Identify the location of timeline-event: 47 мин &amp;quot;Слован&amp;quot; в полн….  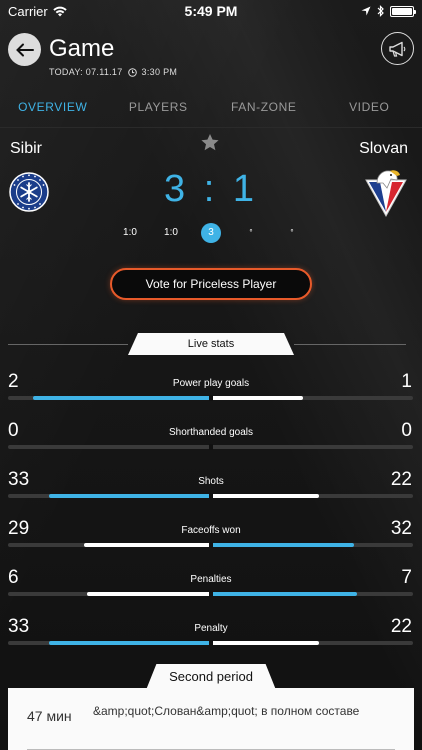
(211, 719).